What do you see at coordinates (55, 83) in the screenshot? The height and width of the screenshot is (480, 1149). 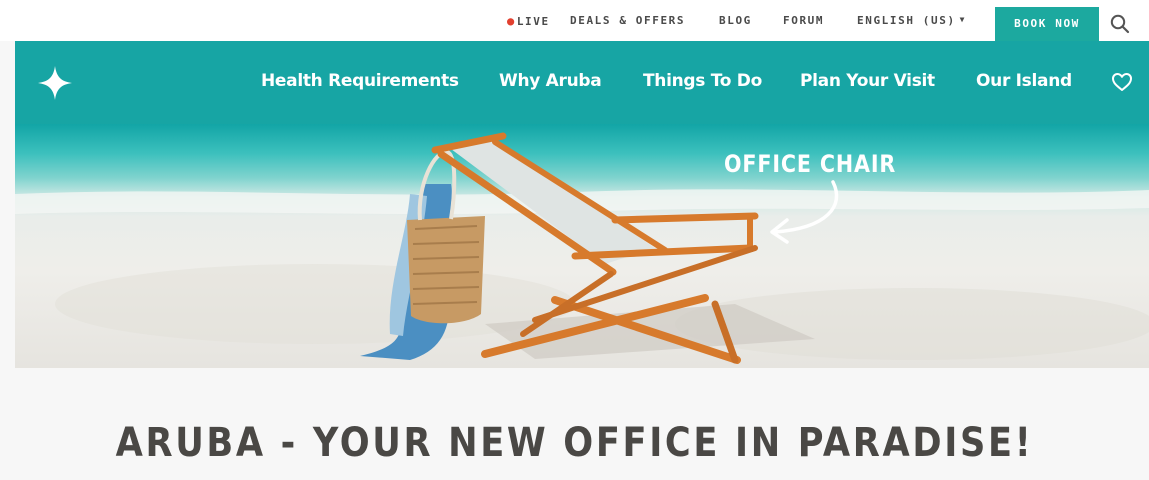 I see `aruba-star-logo-icon` at bounding box center [55, 83].